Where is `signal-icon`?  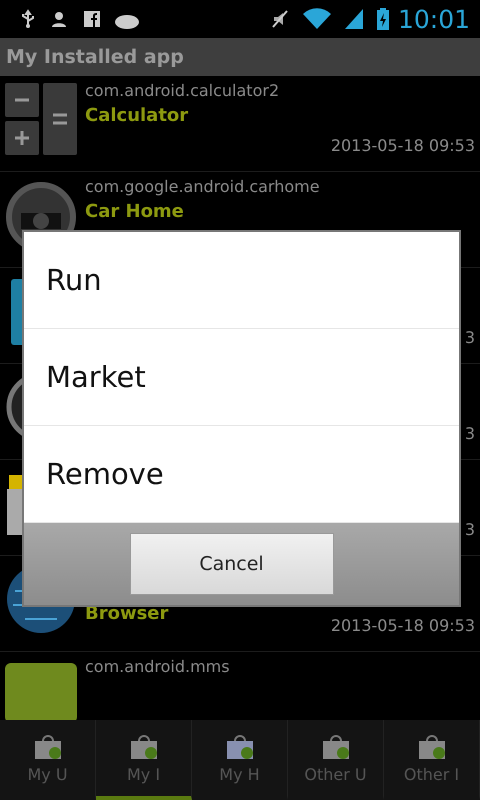
signal-icon is located at coordinates (354, 19).